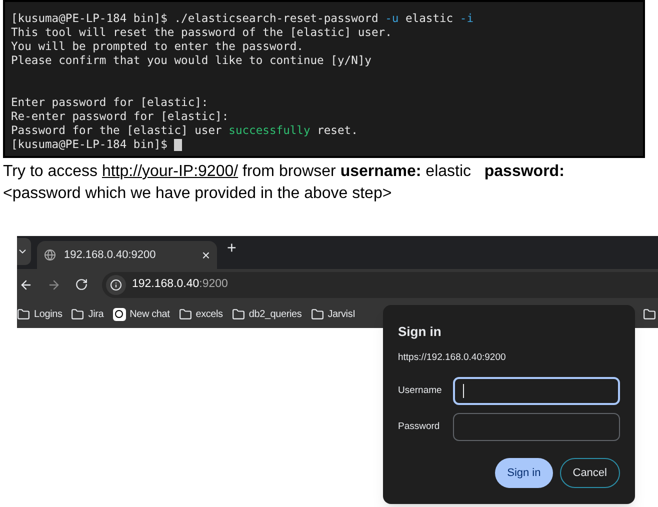  I want to click on field-label: Username, so click(420, 391).